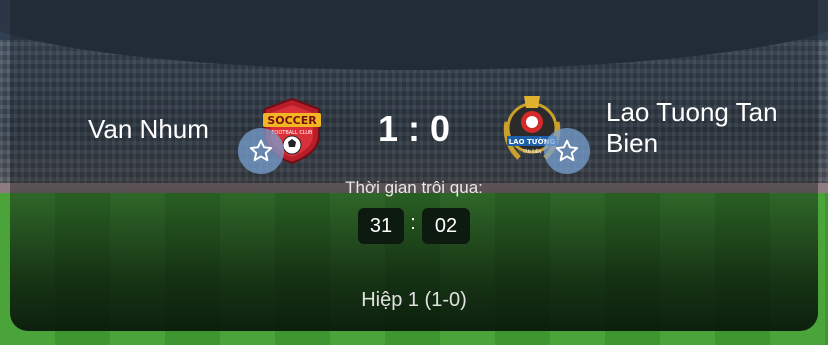  What do you see at coordinates (446, 226) in the screenshot?
I see `elapsed-seconds: 02` at bounding box center [446, 226].